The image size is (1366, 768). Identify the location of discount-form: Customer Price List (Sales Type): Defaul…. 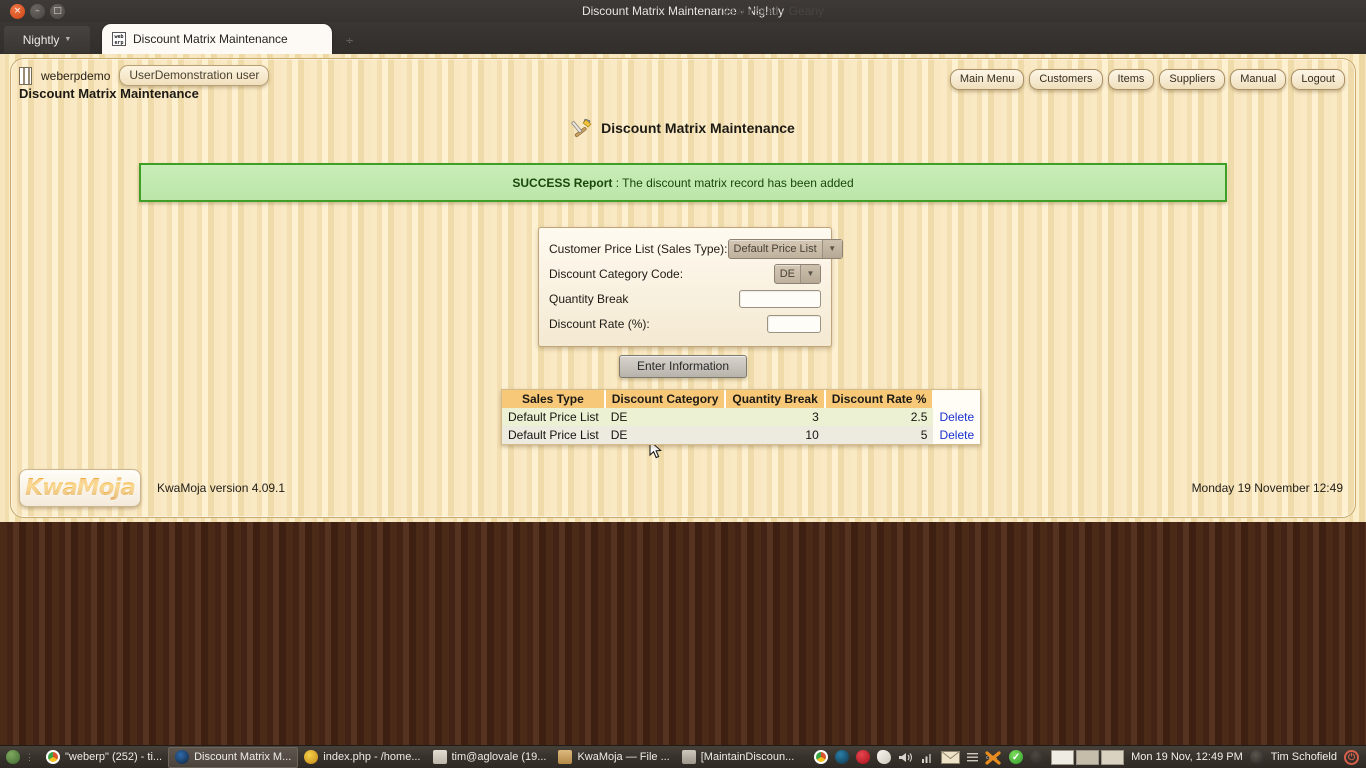
(690, 287).